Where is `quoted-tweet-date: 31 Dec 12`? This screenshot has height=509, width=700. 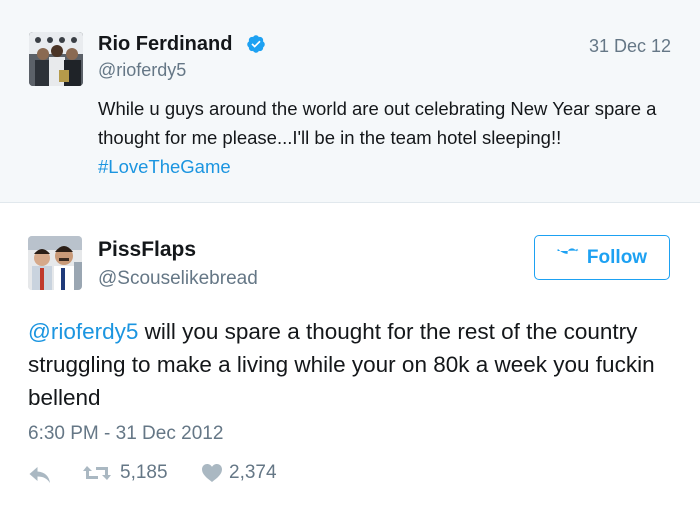
quoted-tweet-date: 31 Dec 12 is located at coordinates (630, 46).